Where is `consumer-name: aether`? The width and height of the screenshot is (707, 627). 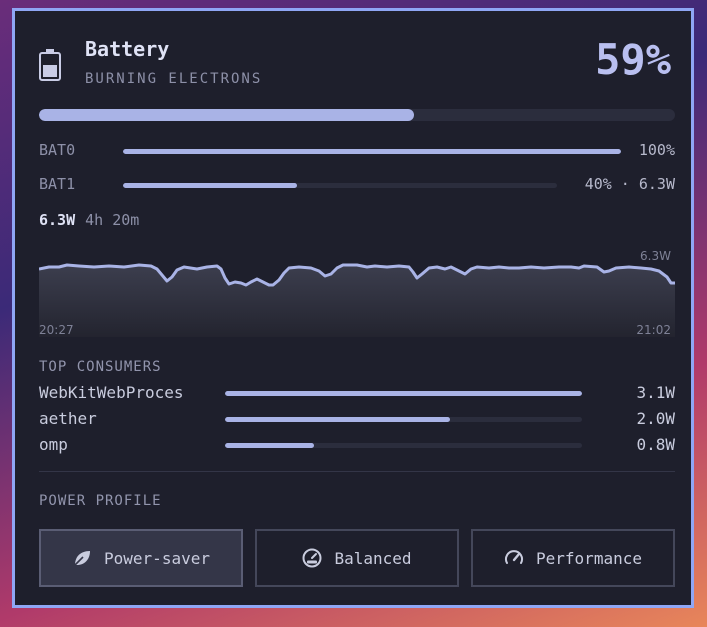
consumer-name: aether is located at coordinates (68, 418).